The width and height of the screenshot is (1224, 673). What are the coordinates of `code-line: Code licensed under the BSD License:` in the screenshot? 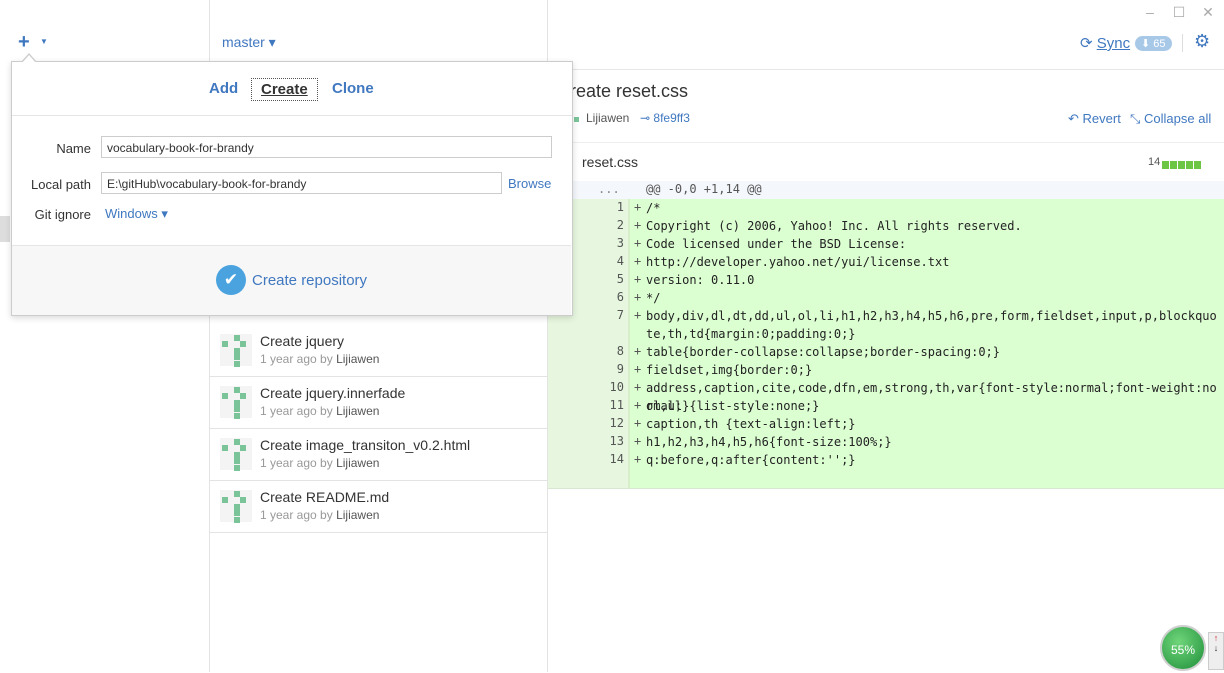 It's located at (776, 244).